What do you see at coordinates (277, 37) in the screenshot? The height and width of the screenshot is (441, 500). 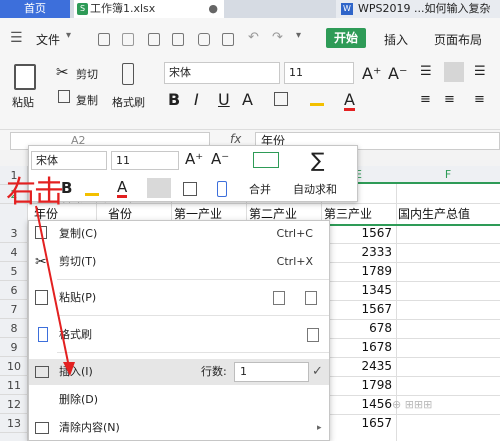 I see `redo-icon: ↷` at bounding box center [277, 37].